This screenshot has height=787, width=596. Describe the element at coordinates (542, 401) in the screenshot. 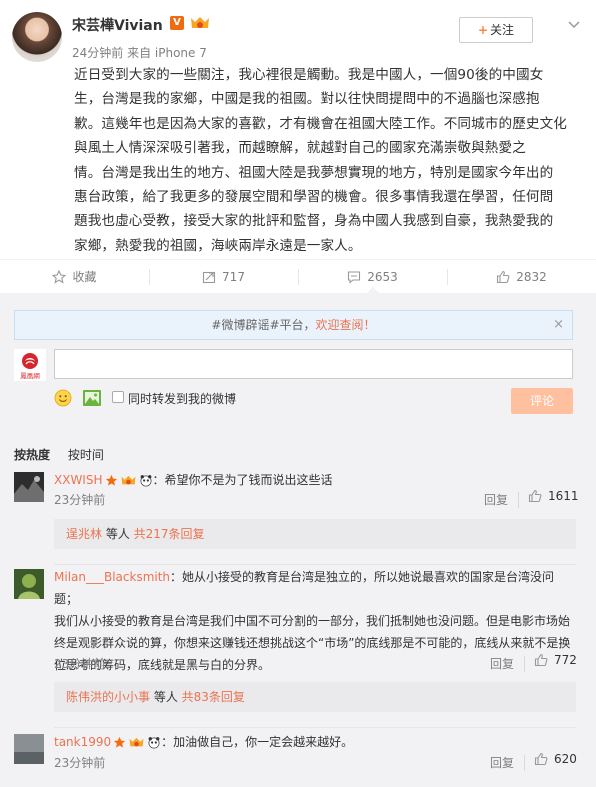

I see `submit-comment-button: 评论` at that location.